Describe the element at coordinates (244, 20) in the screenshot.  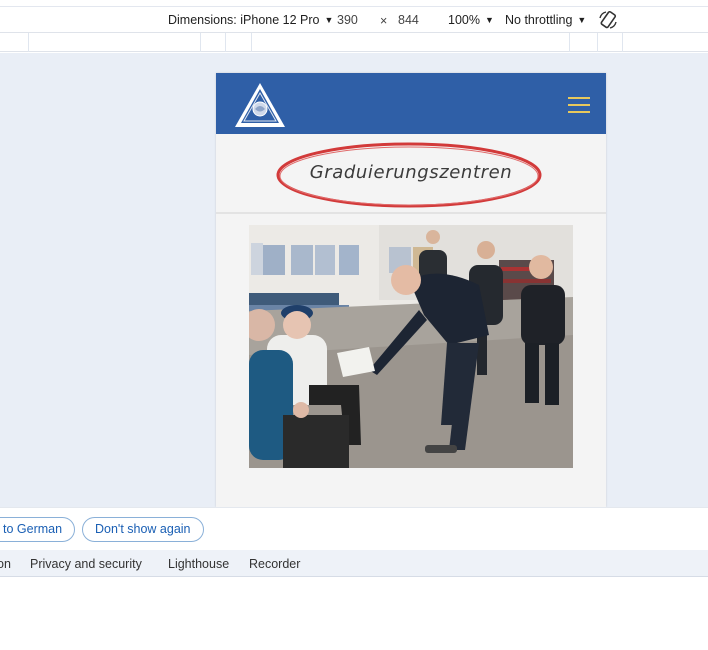
I see `dimensions-label: Dimensions: iPhone 12 Pro` at that location.